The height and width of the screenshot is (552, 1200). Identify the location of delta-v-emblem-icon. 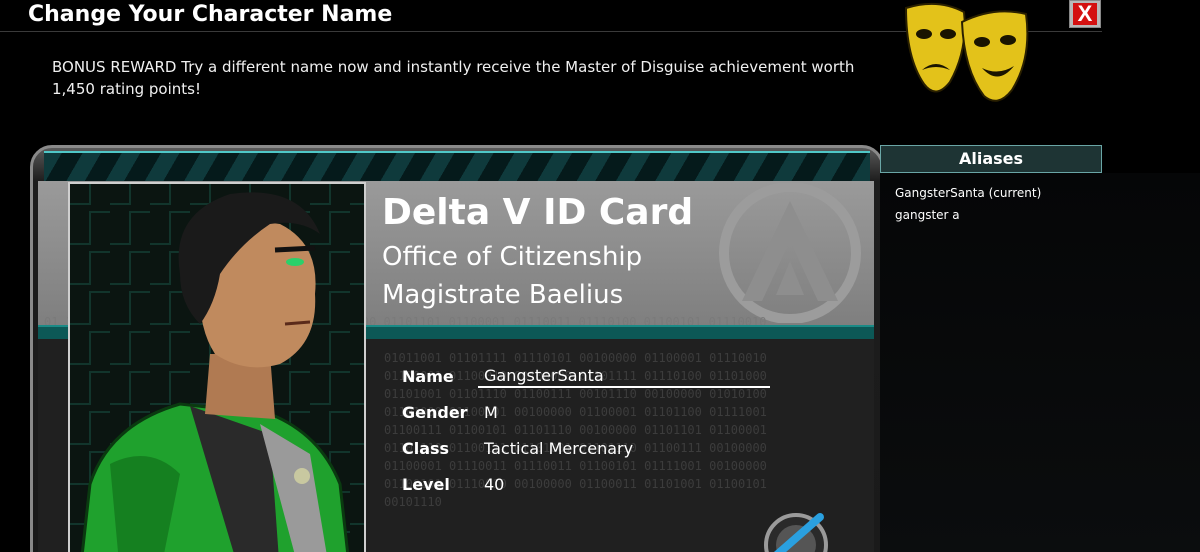
(790, 253).